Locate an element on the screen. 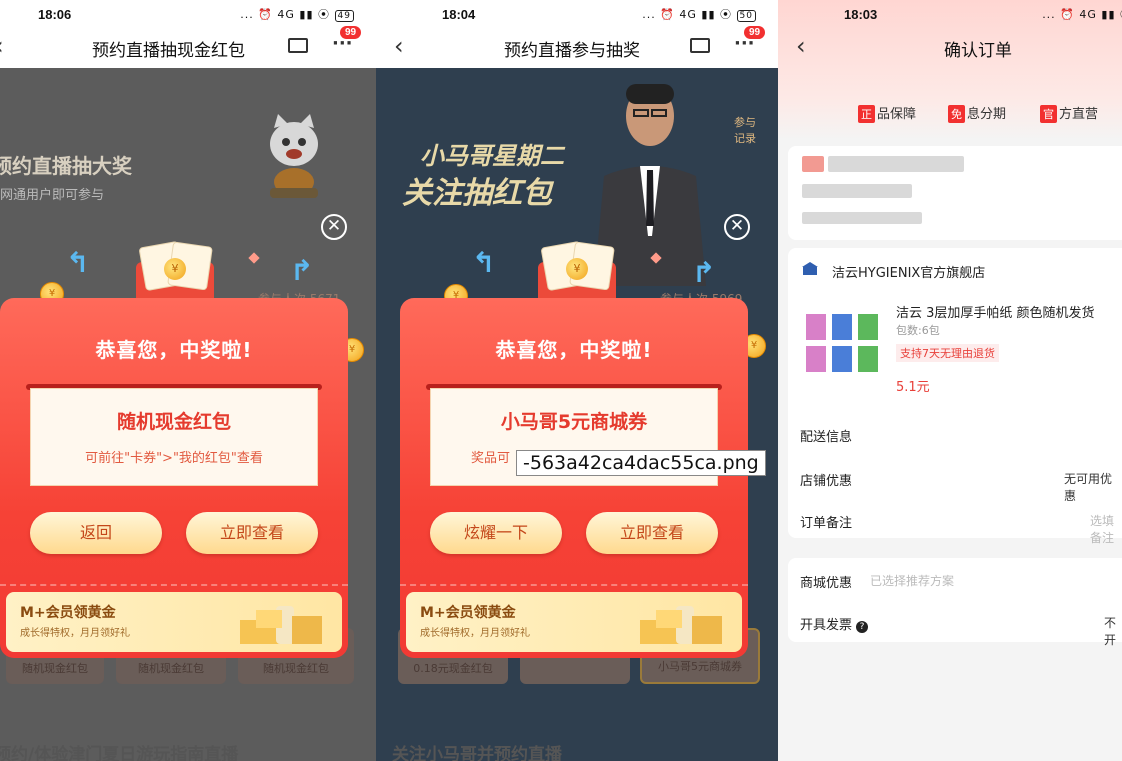 The height and width of the screenshot is (761, 1122). address-card is located at coordinates (955, 193).